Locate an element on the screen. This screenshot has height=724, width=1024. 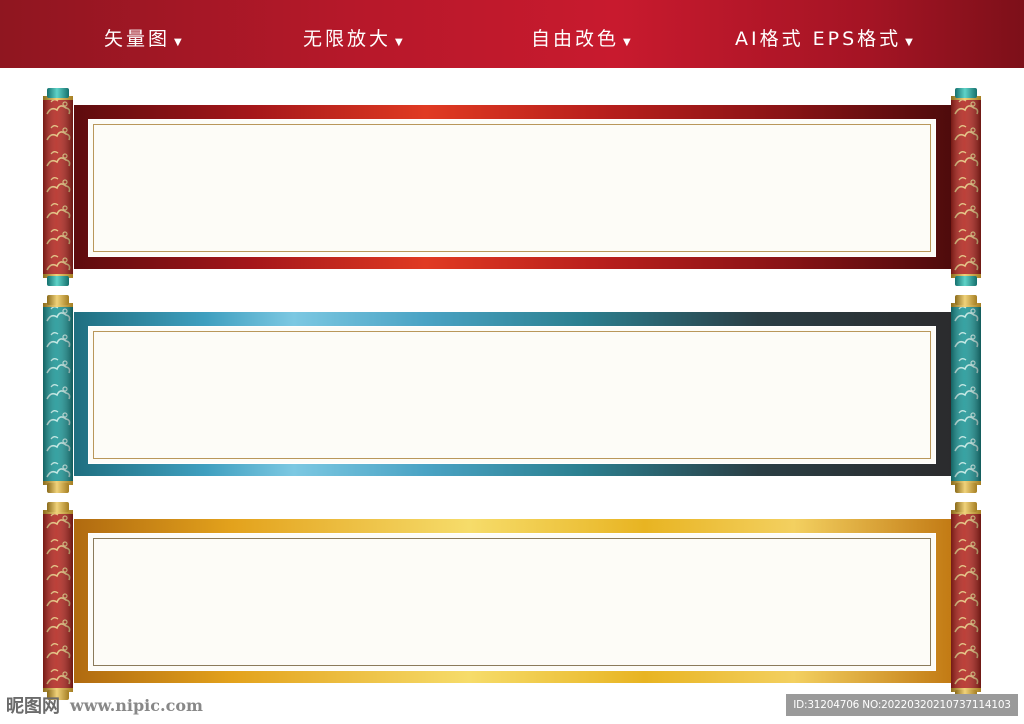
feature-vector-label: 矢量图 is located at coordinates (137, 38).